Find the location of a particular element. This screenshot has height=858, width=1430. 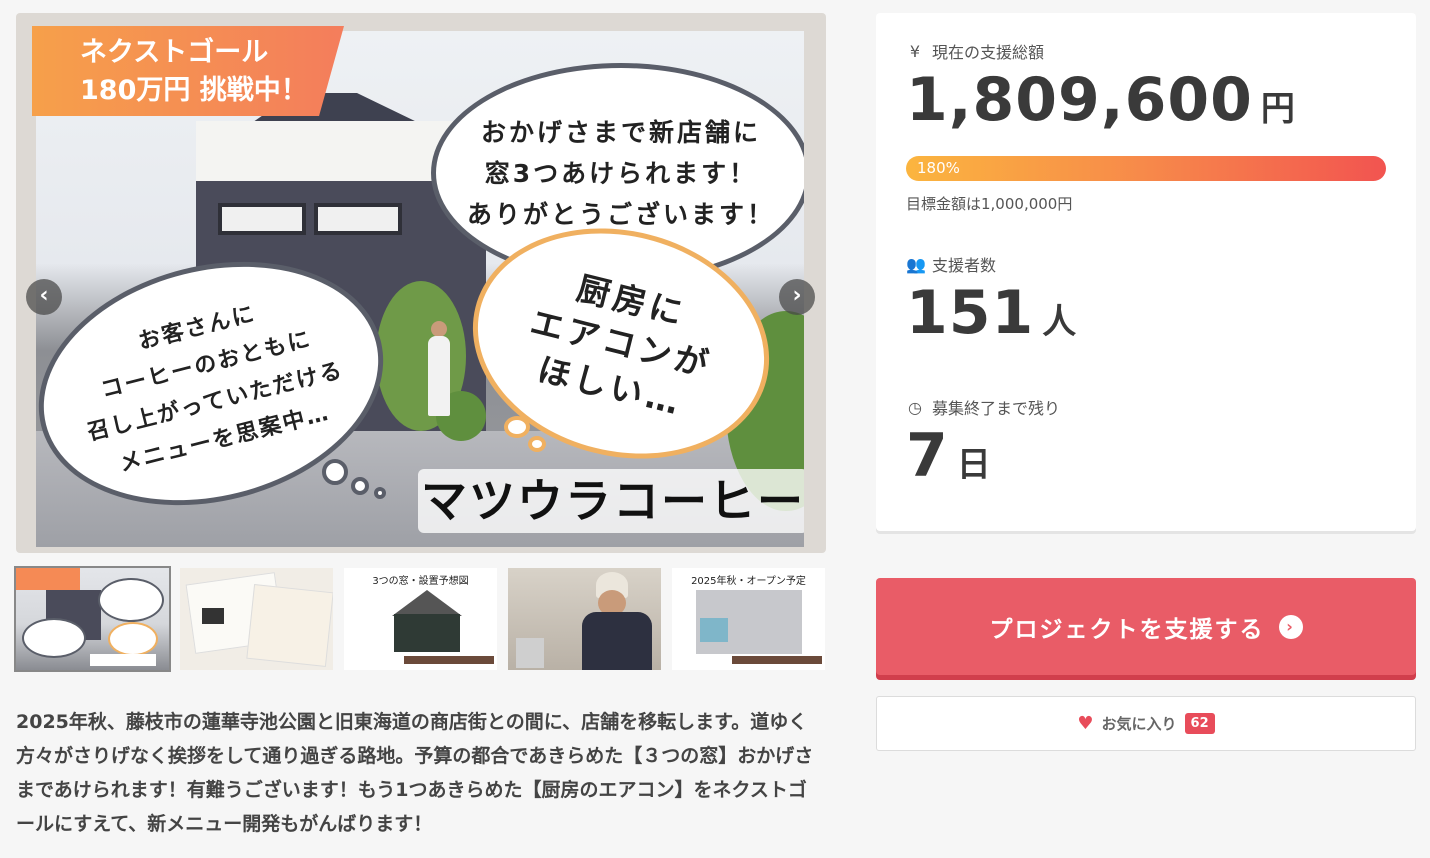

prev-arrow-icon: ‹ is located at coordinates (44, 297).